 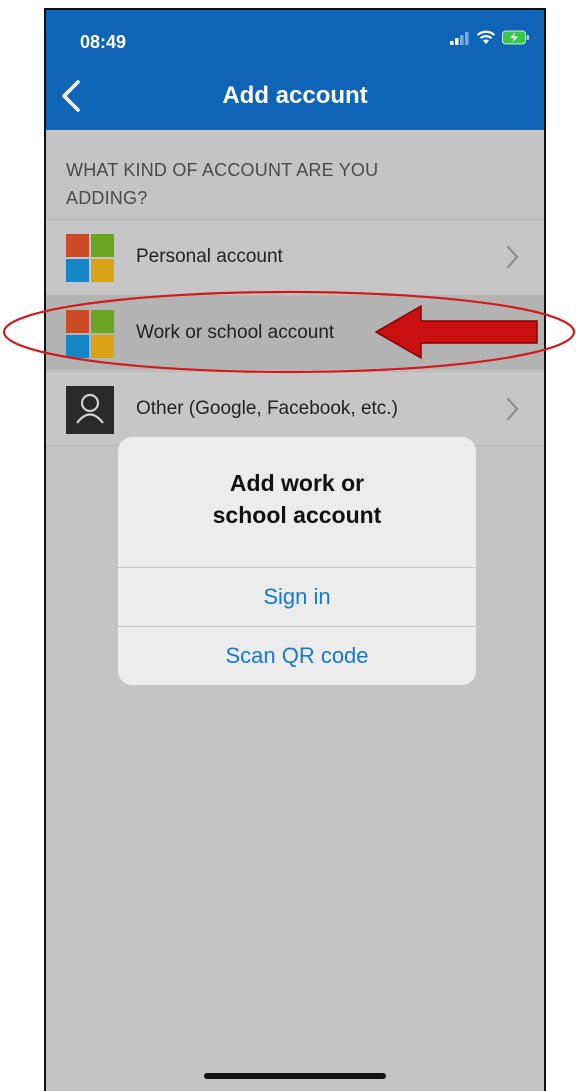 What do you see at coordinates (222, 184) in the screenshot?
I see `section-header: WHAT KIND OF ACCOUNT ARE YOU ADDING?` at bounding box center [222, 184].